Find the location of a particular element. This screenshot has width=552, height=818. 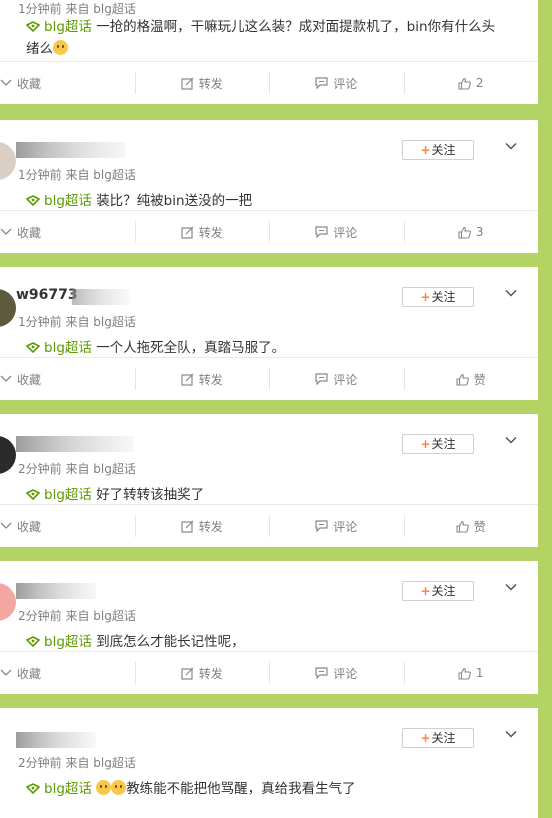

action-bar: 收藏 转发 评论 1 is located at coordinates (269, 672).